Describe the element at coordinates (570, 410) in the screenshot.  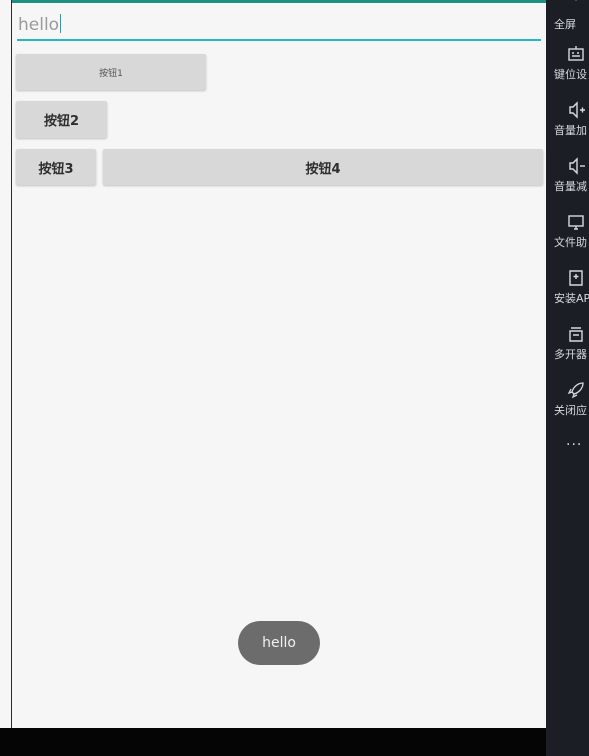
I see `tool-label-close-app: 关闭应` at that location.